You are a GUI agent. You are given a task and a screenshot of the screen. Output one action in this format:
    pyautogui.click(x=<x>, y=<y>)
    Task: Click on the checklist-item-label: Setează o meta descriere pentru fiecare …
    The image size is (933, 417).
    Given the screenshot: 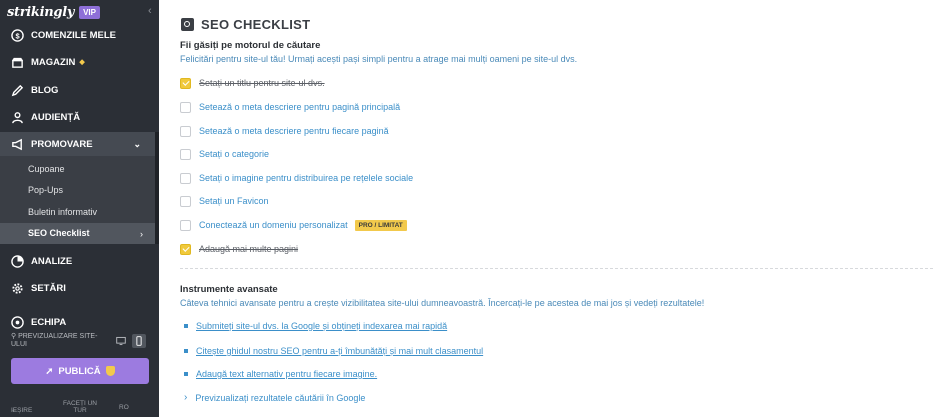 What is the action you would take?
    pyautogui.click(x=294, y=131)
    